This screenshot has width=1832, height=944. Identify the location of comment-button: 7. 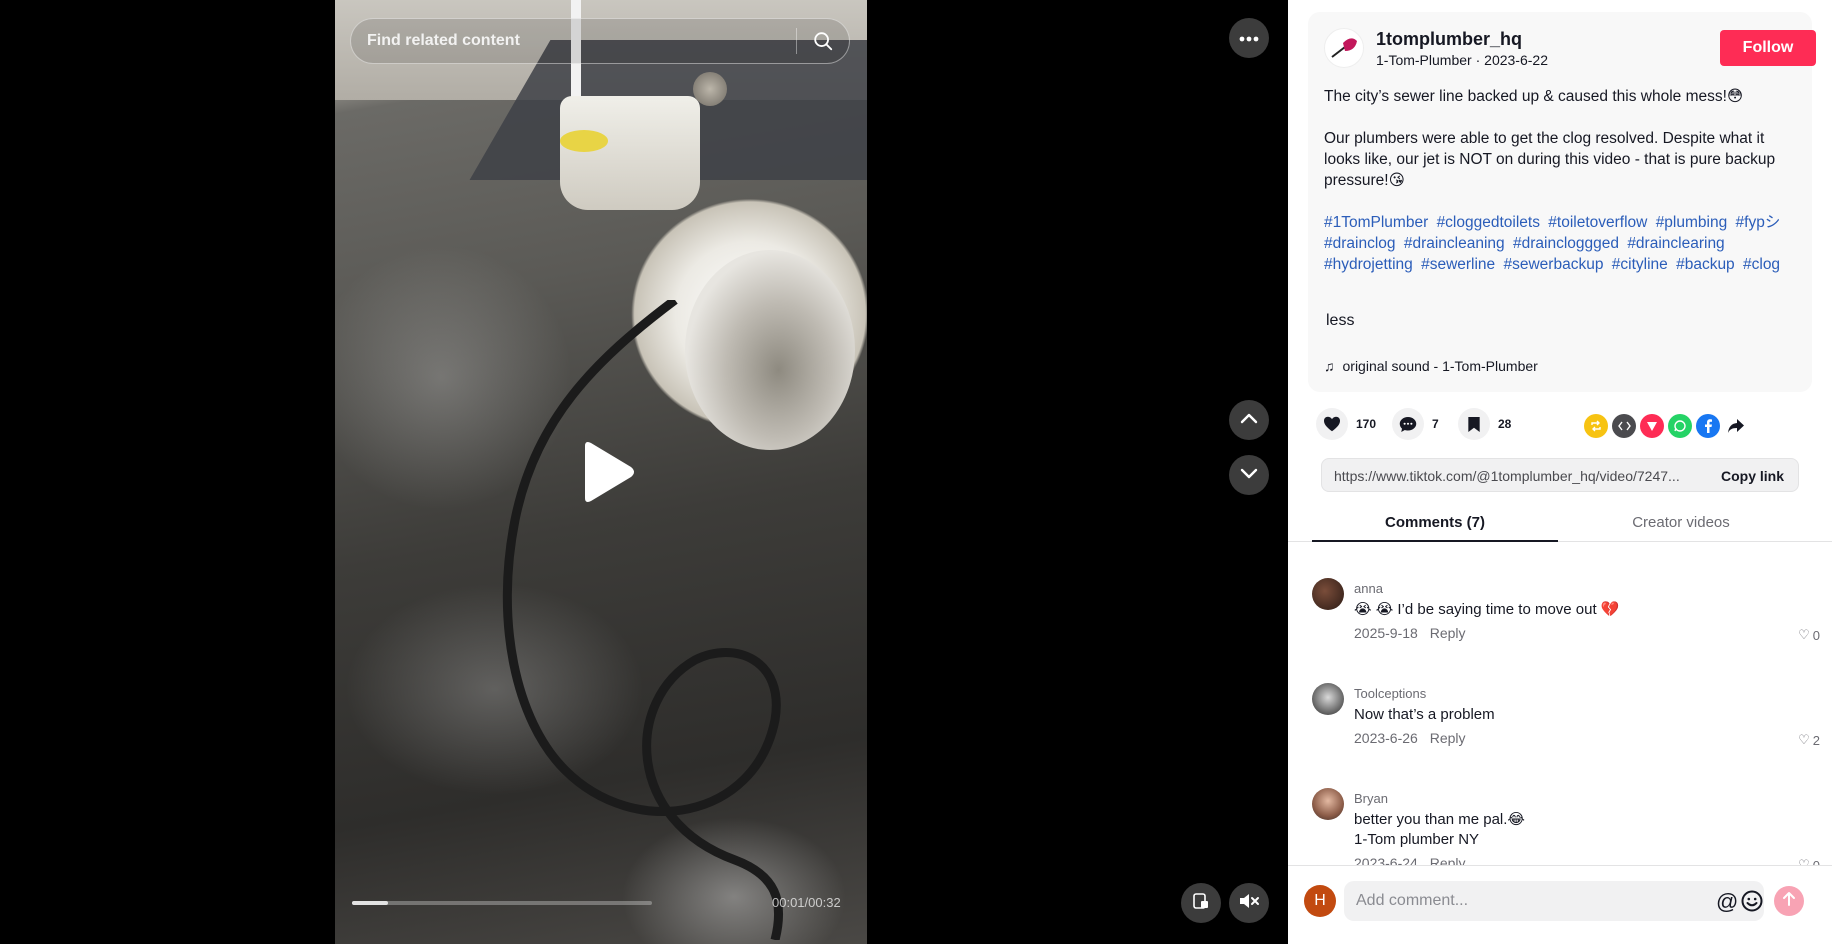
(1415, 424).